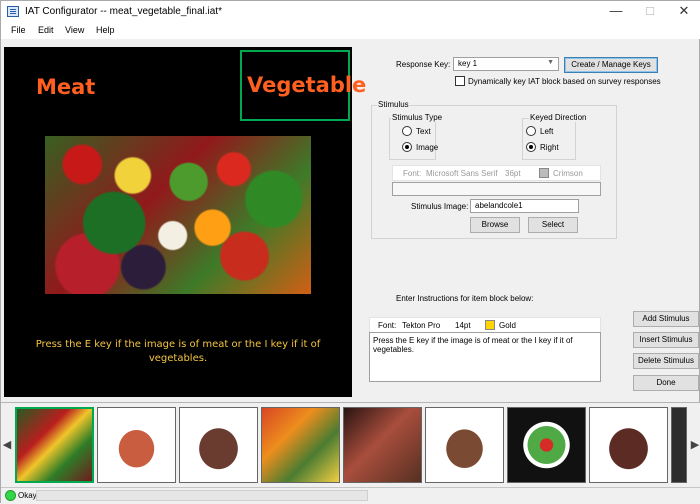 The height and width of the screenshot is (504, 700). What do you see at coordinates (495, 225) in the screenshot?
I see `browse-button: Browse` at bounding box center [495, 225].